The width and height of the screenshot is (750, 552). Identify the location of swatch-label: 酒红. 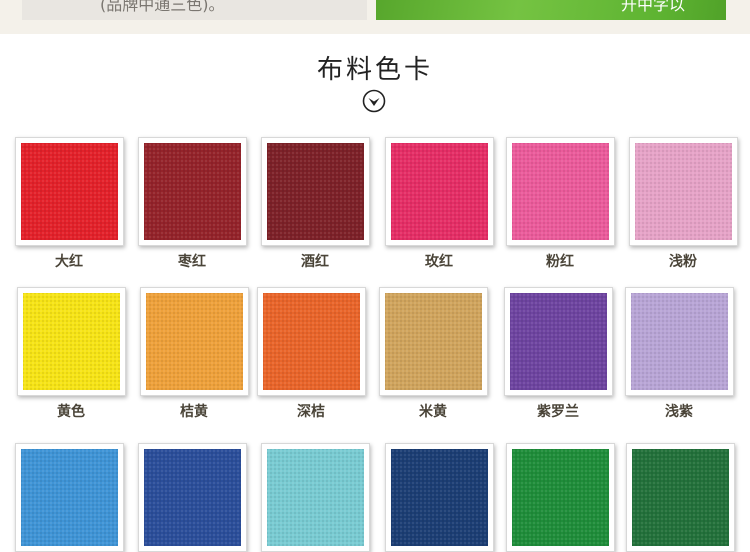
(315, 262).